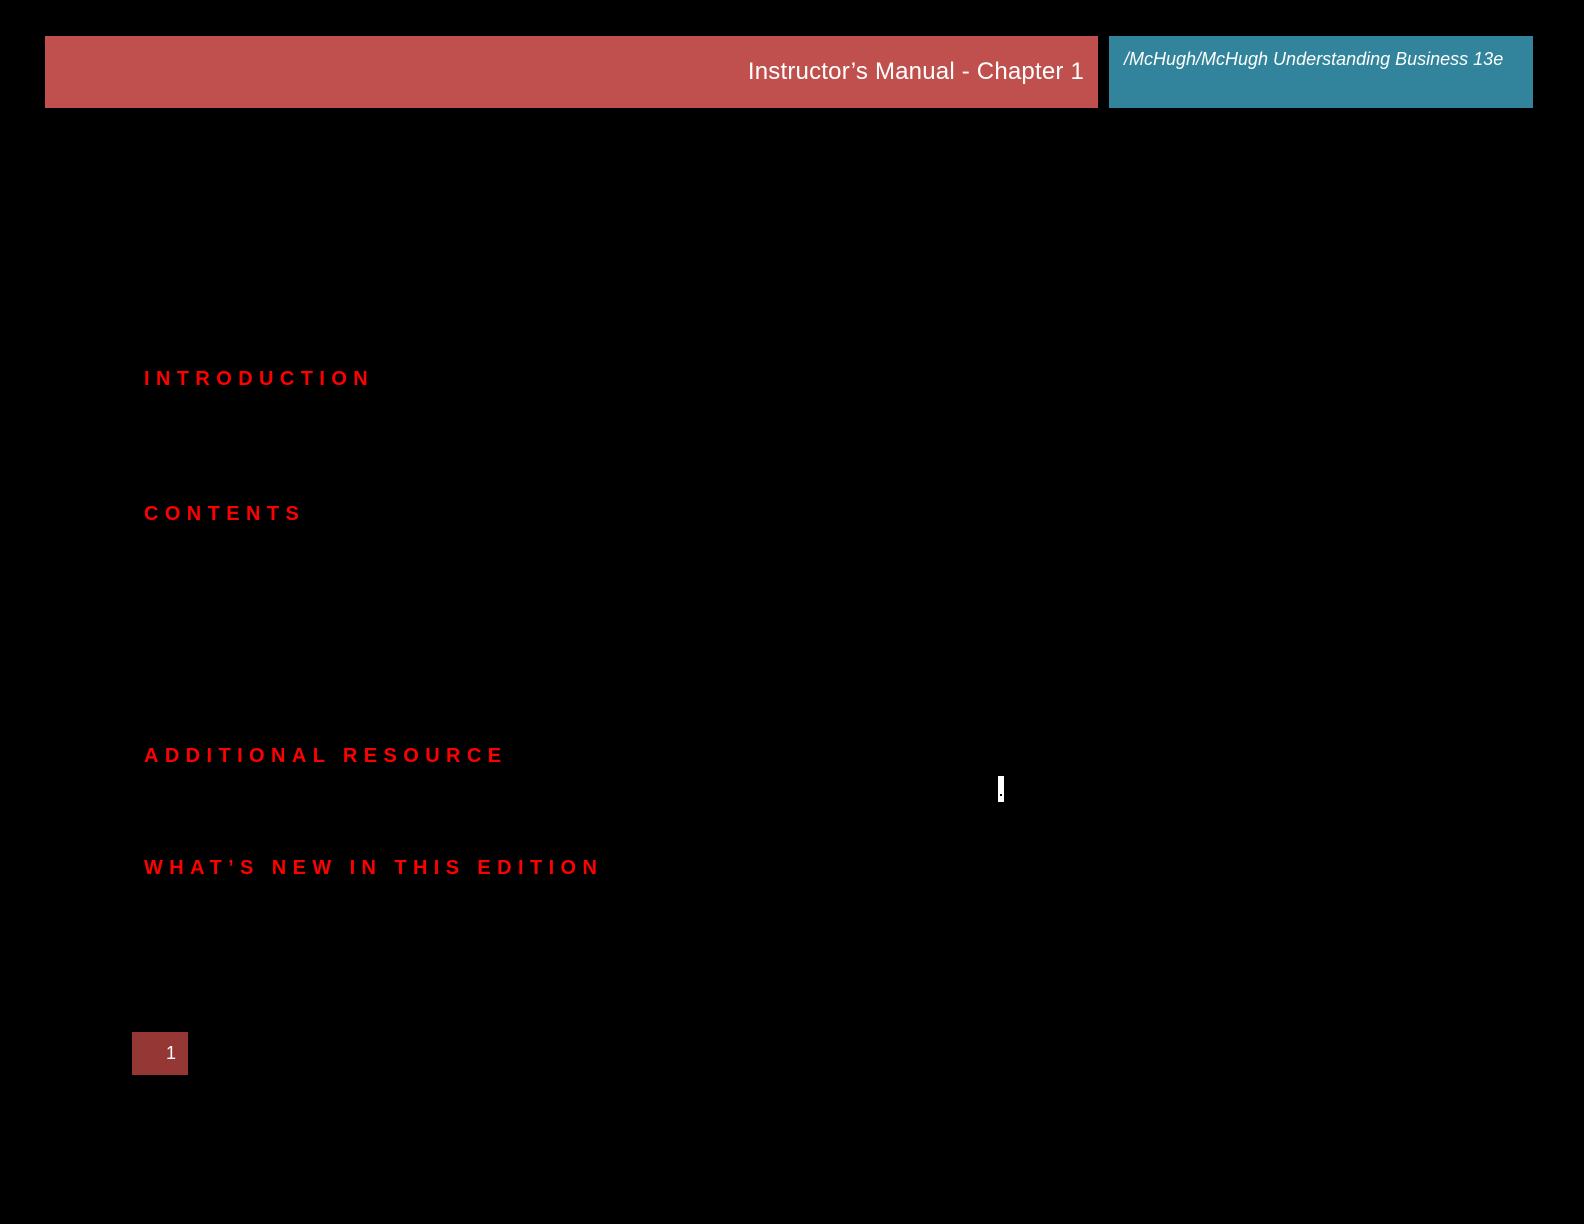  Describe the element at coordinates (915, 71) in the screenshot. I see `header-title: Instructor’s Manual - Chapter 1` at that location.